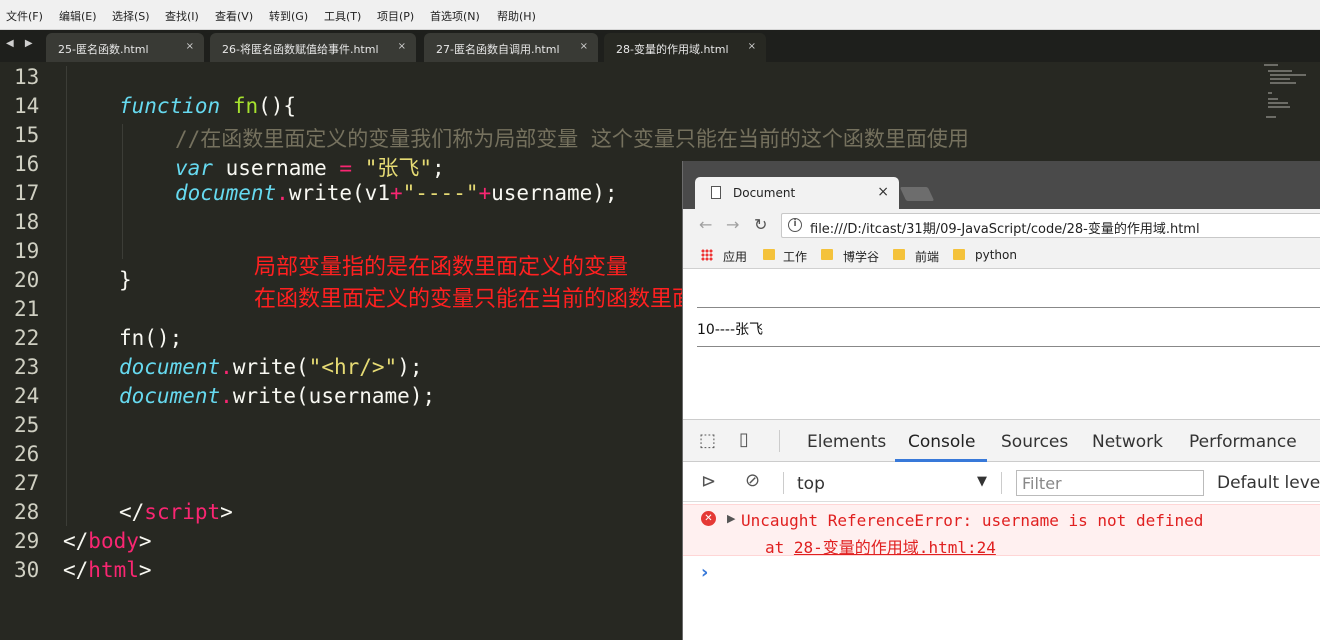 The image size is (1320, 640). Describe the element at coordinates (672, 49) in the screenshot. I see `editor-tab-label: 28-变量的作用域.html` at that location.